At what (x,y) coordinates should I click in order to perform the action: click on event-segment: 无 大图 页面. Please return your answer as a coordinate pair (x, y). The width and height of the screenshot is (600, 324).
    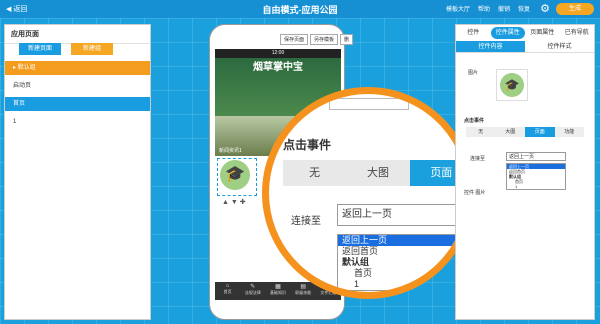
    Looking at the image, I should click on (375, 173).